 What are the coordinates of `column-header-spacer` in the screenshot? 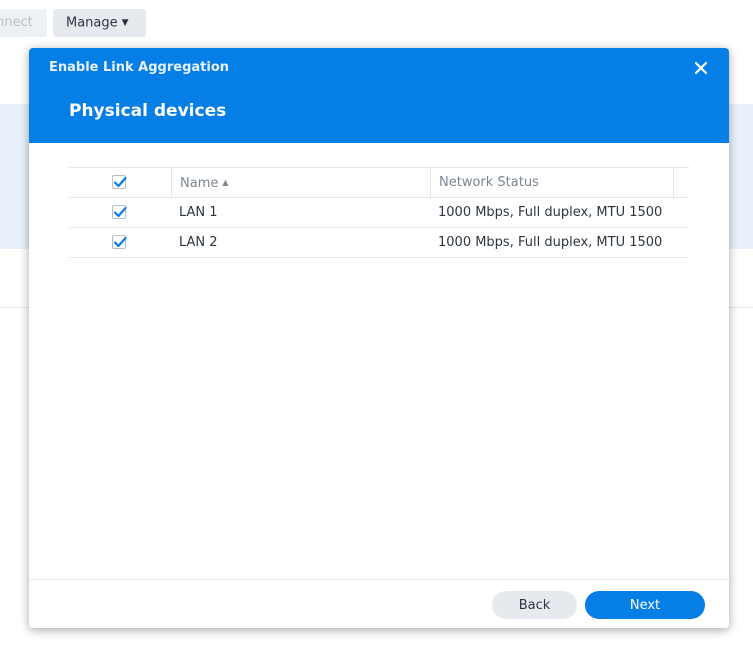 It's located at (681, 182).